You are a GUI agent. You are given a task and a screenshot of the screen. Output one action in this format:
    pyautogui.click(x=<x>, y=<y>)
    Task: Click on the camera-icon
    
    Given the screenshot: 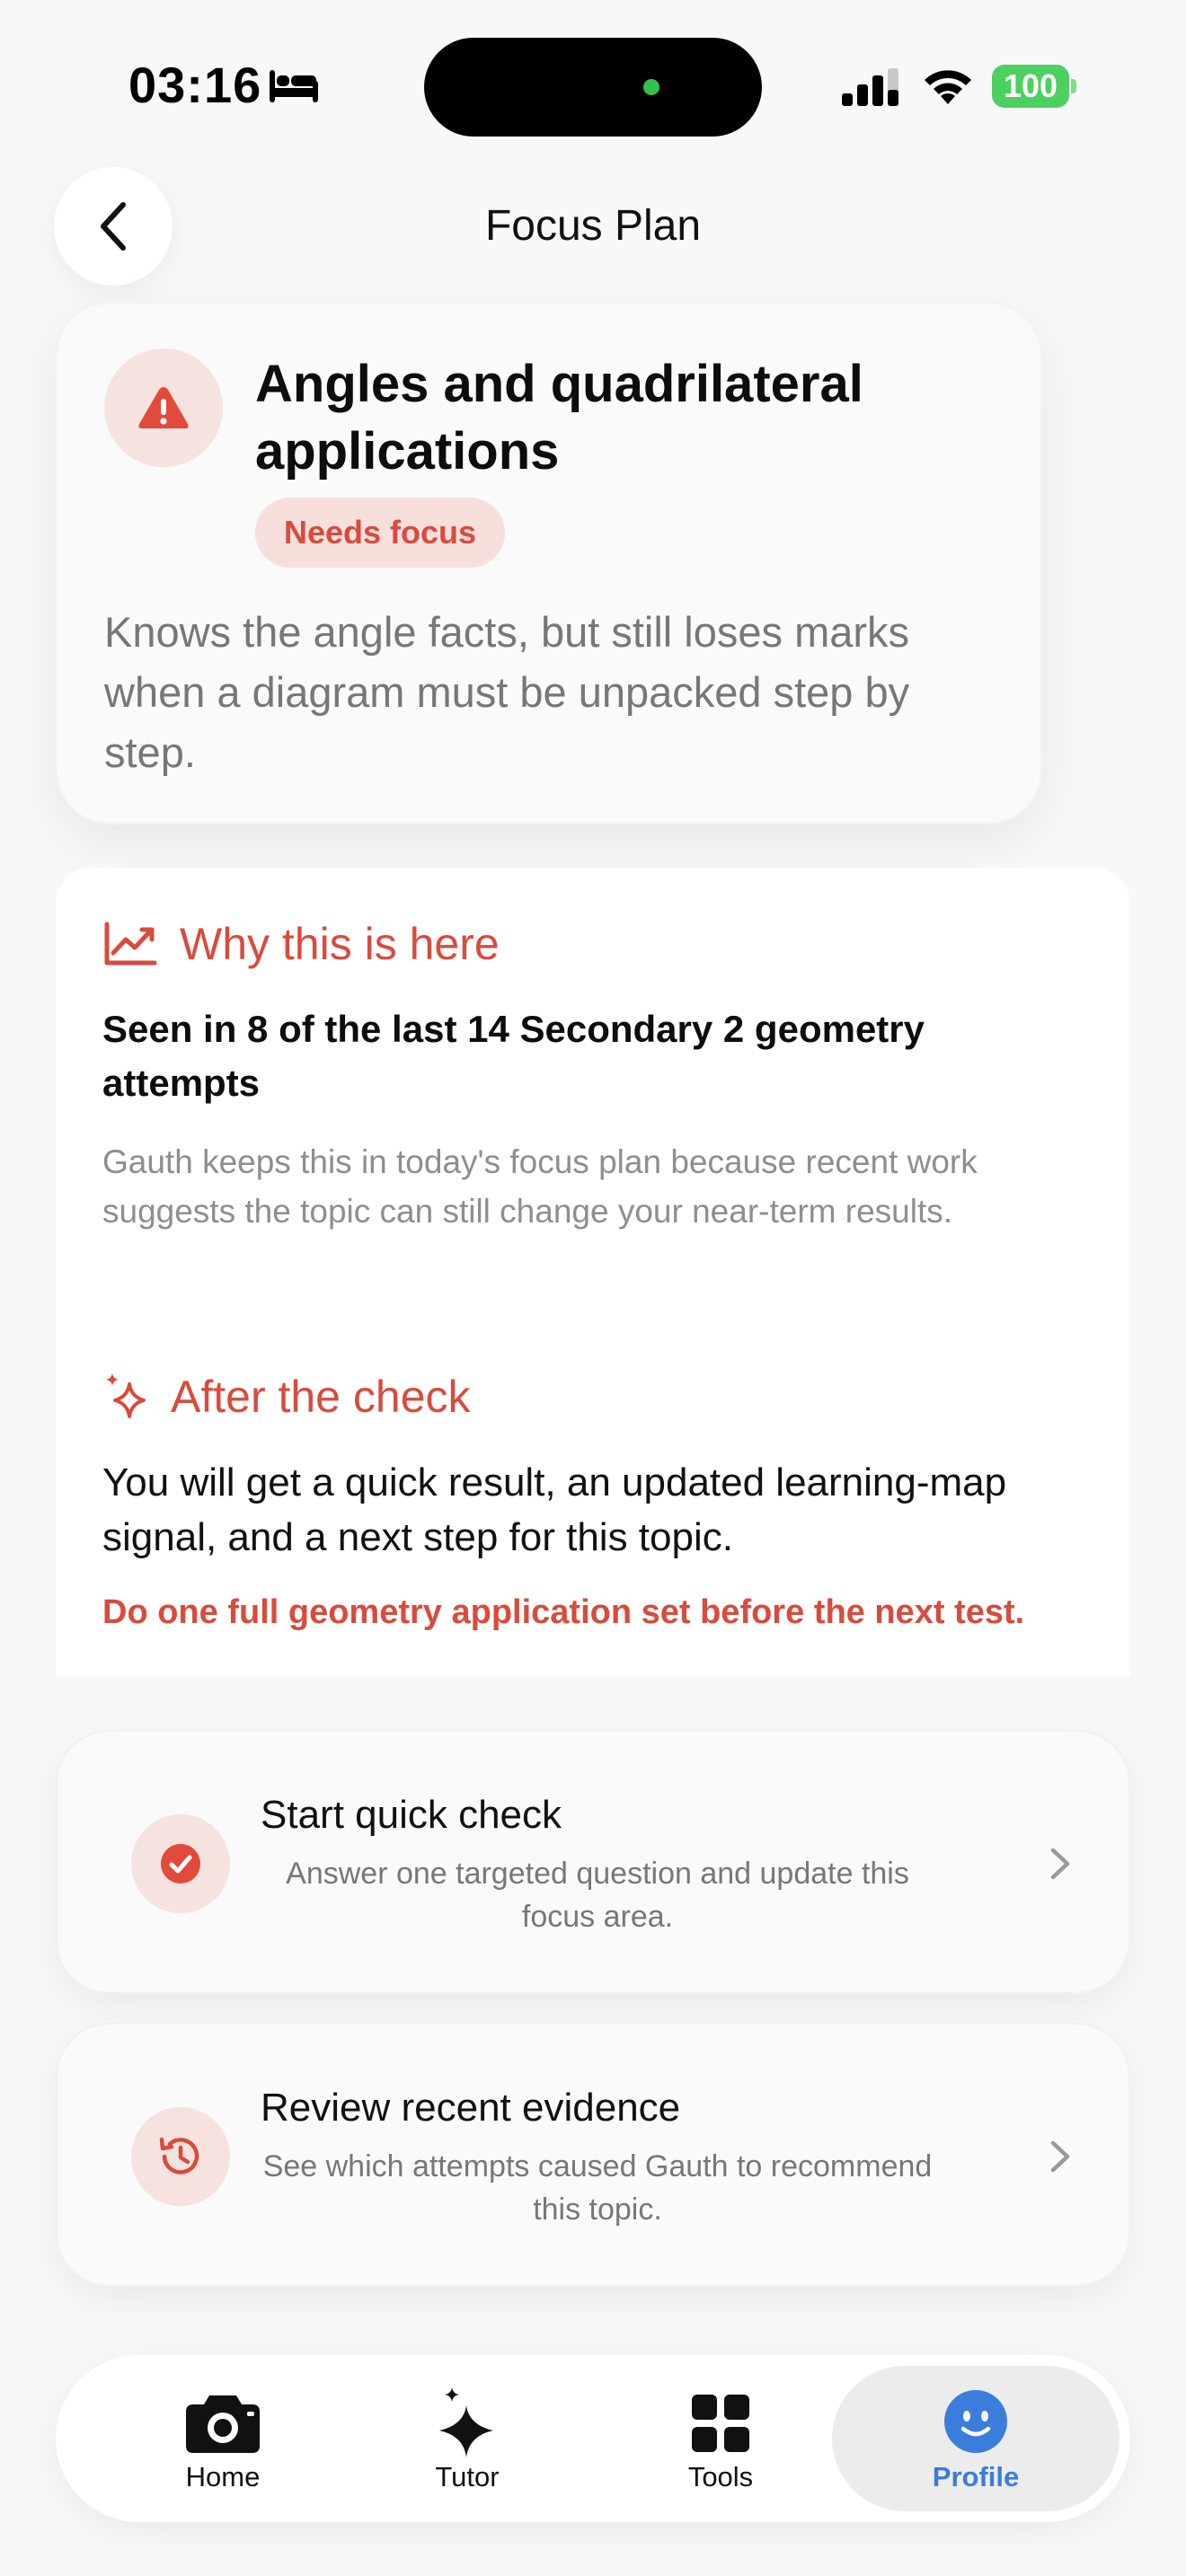 What is the action you would take?
    pyautogui.click(x=222, y=2423)
    